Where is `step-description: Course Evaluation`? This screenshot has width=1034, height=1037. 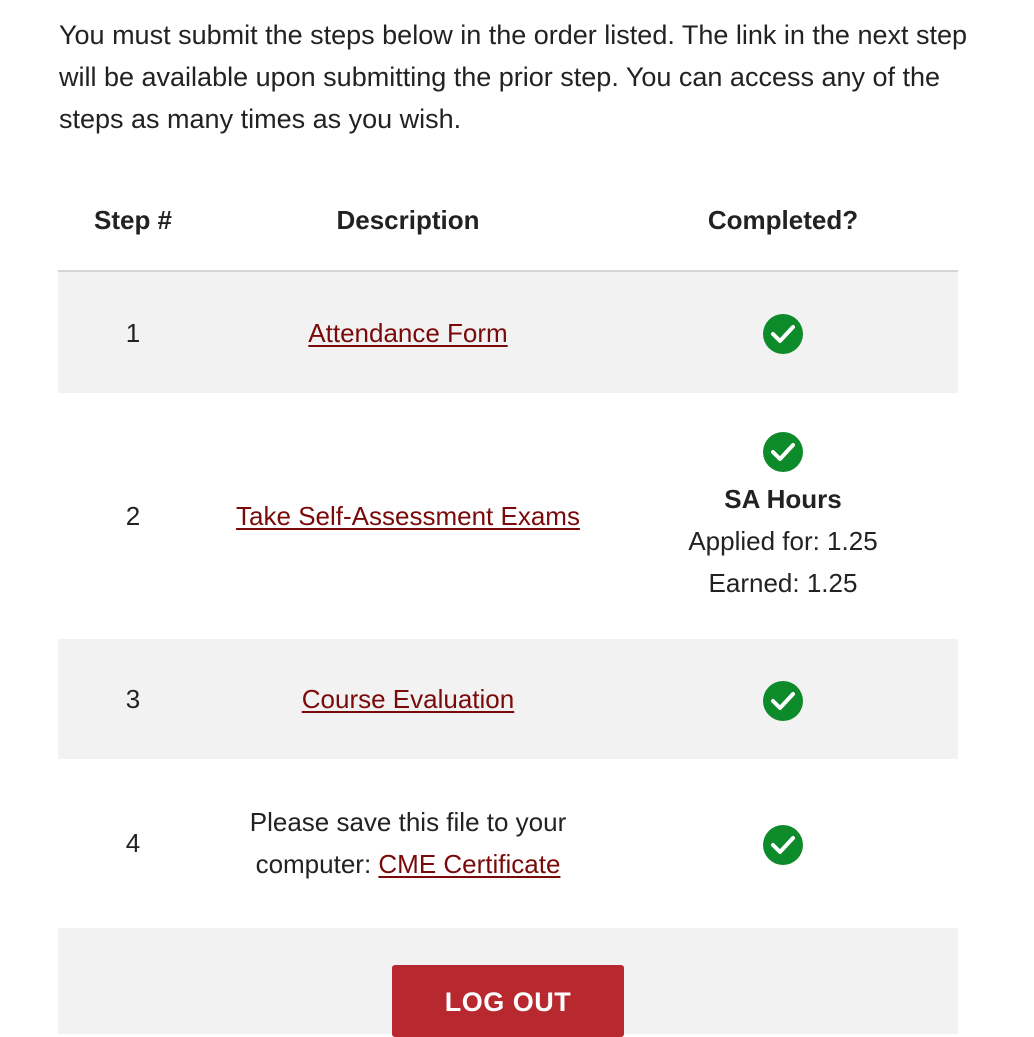 step-description: Course Evaluation is located at coordinates (408, 699).